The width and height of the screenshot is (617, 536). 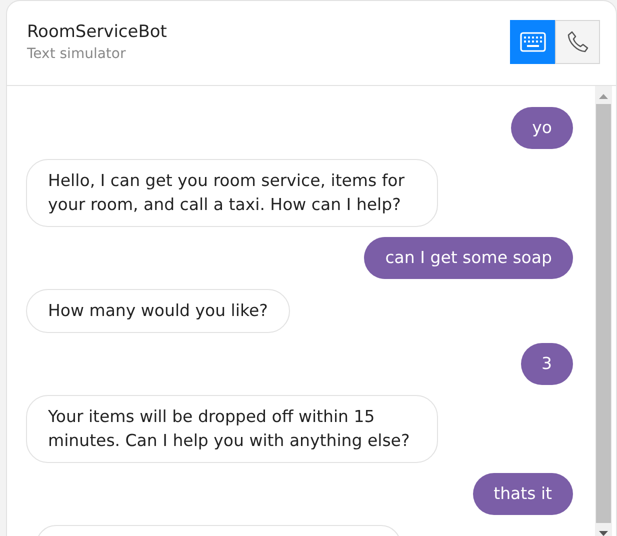 What do you see at coordinates (603, 533) in the screenshot?
I see `scroll-down-icon` at bounding box center [603, 533].